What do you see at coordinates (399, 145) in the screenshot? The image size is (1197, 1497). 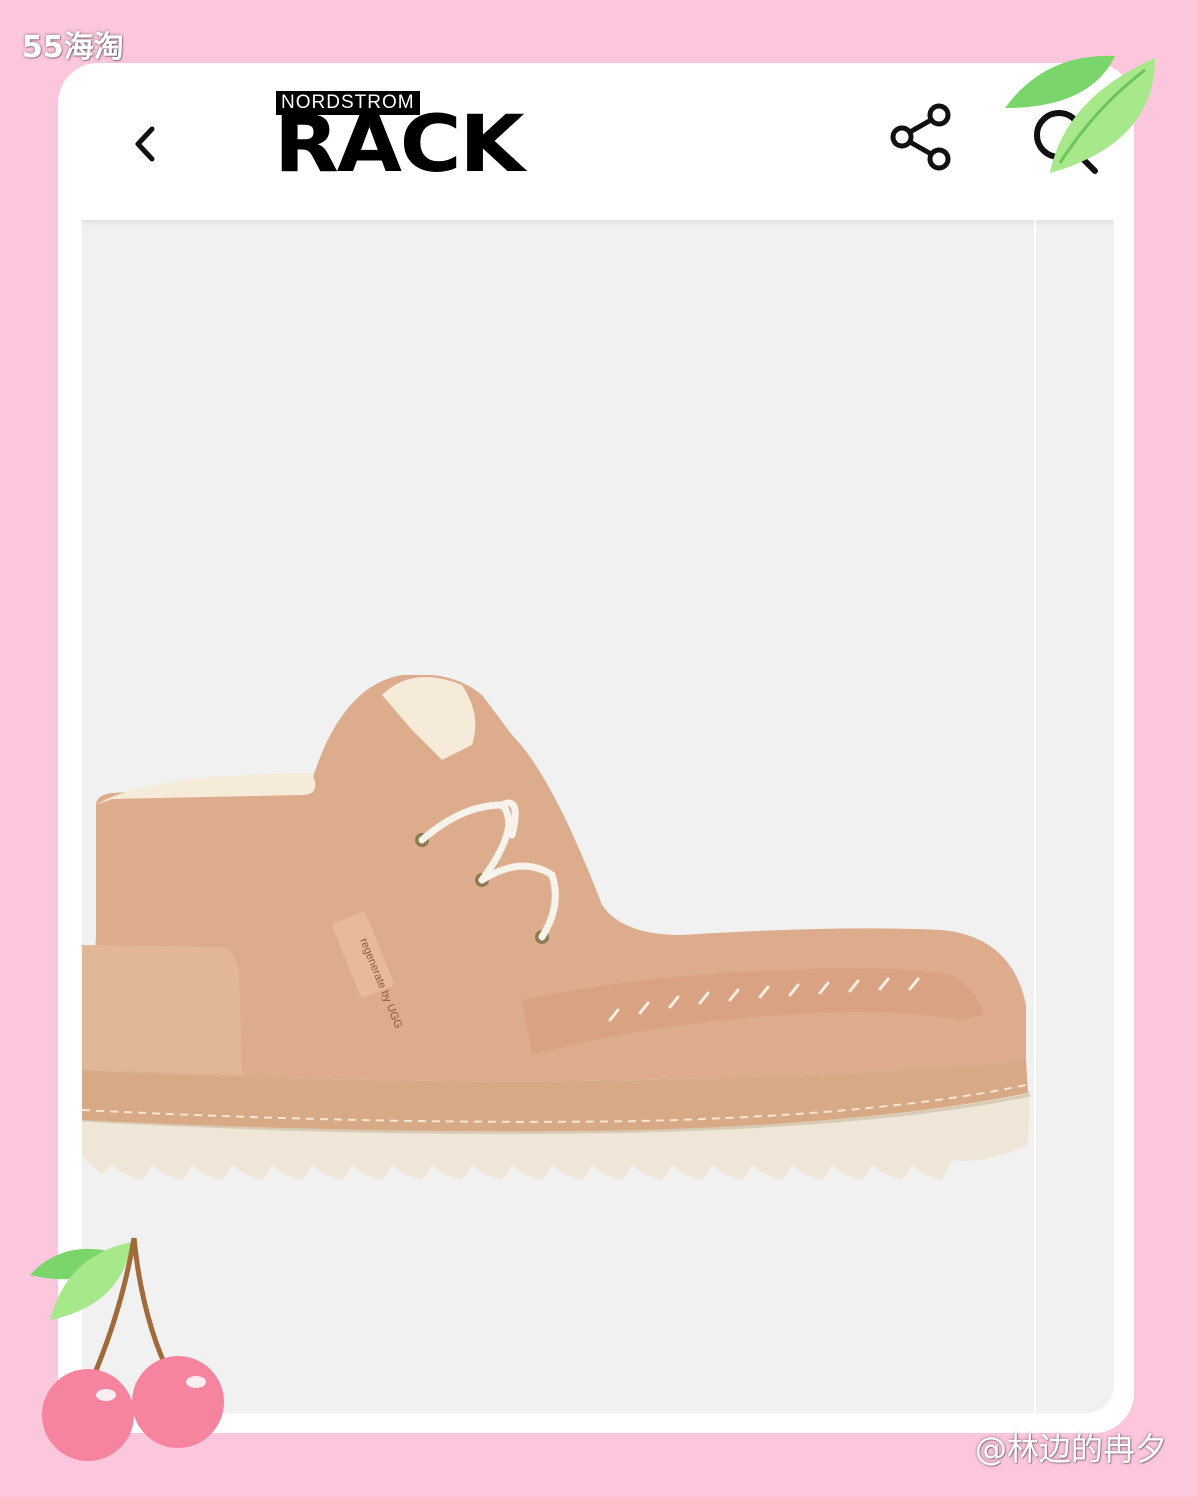 I see `logo-rack-text: RACK` at bounding box center [399, 145].